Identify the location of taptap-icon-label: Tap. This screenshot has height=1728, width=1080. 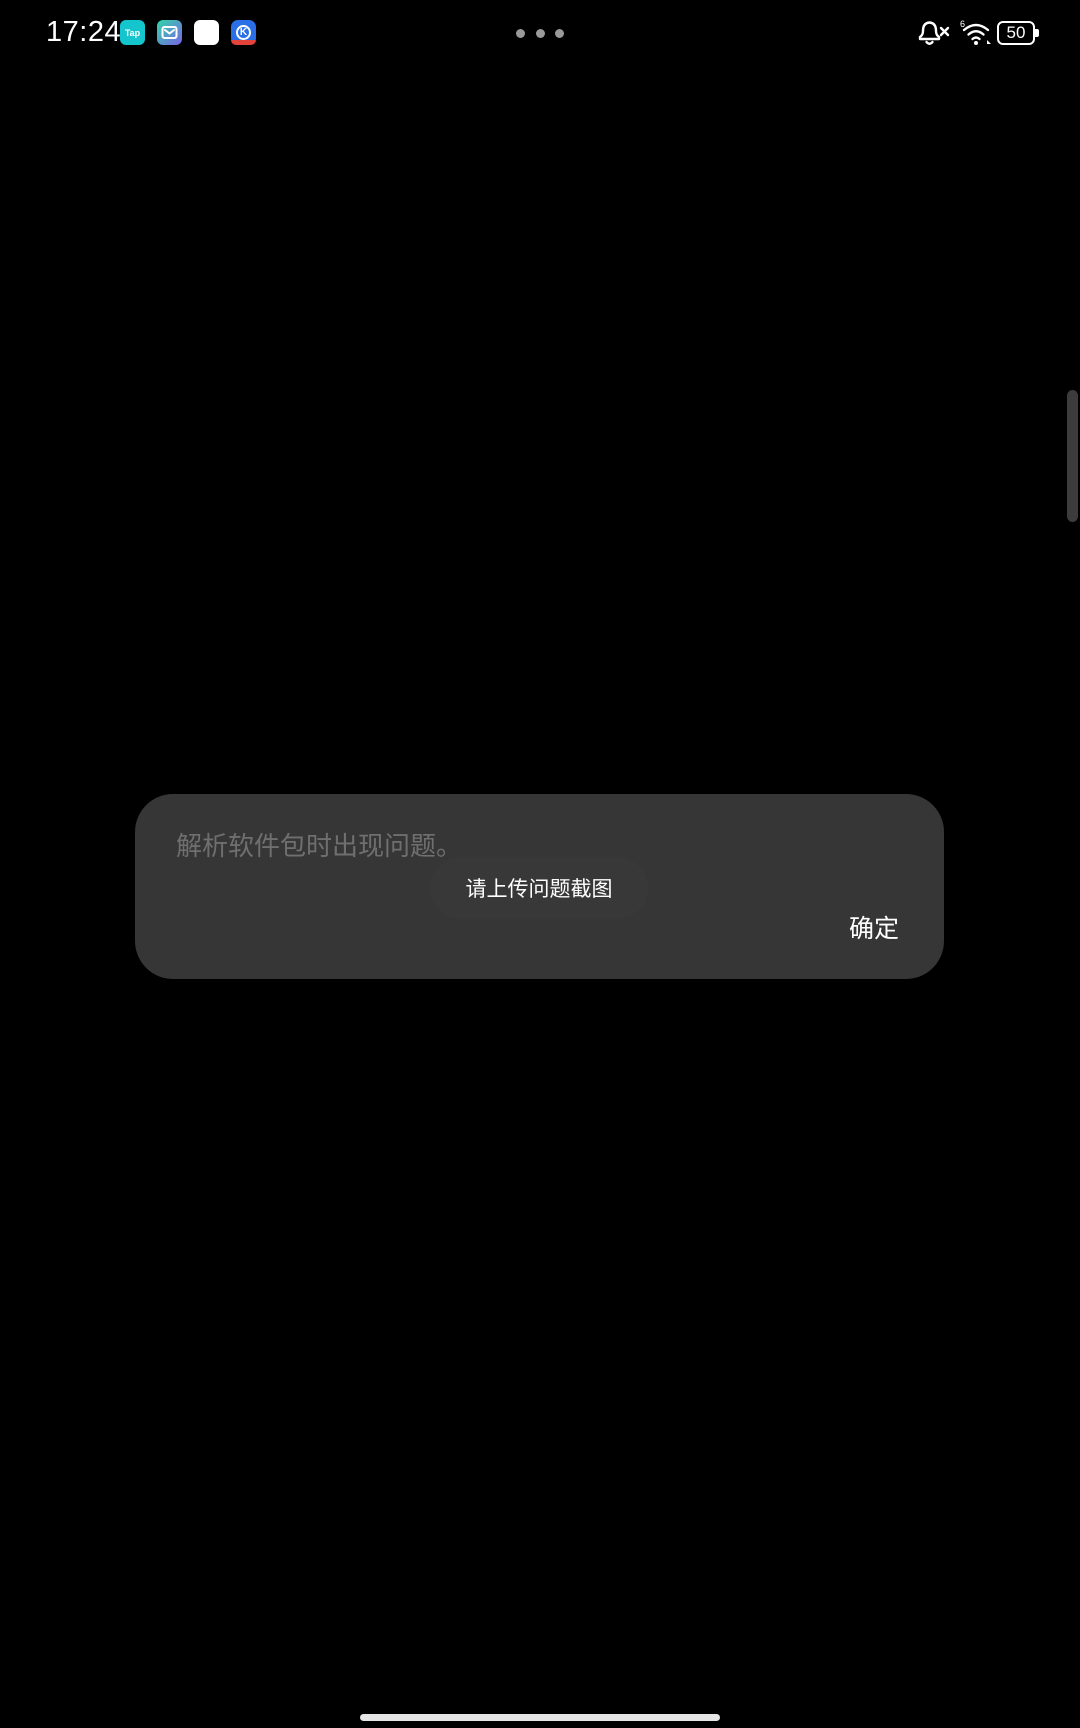
(132, 32).